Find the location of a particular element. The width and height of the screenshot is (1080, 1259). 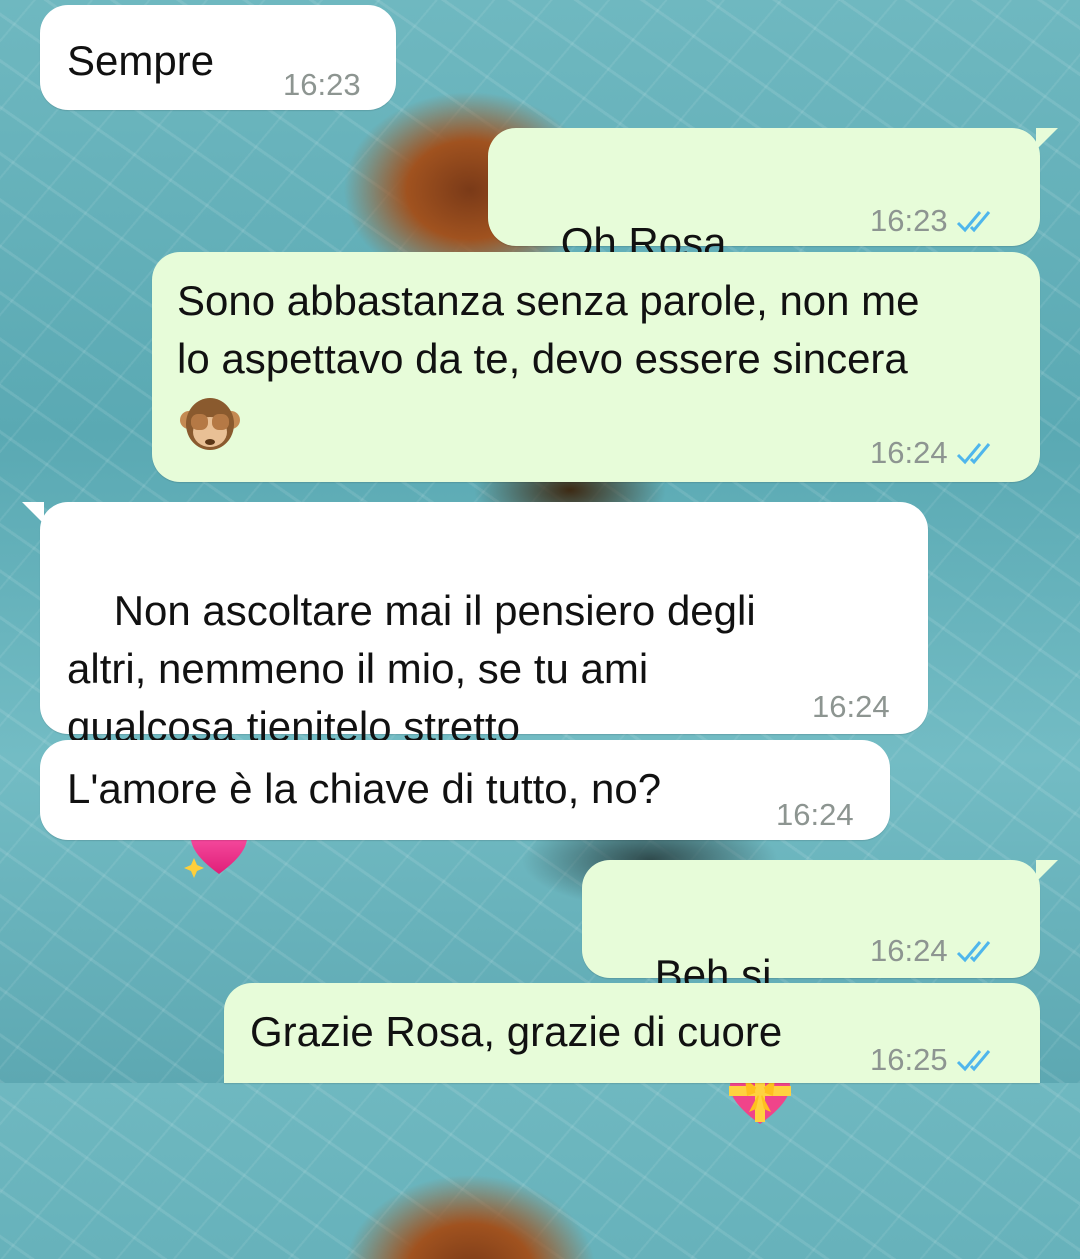

message-text: L'amore è la chiave di tutto, no? is located at coordinates (364, 788).